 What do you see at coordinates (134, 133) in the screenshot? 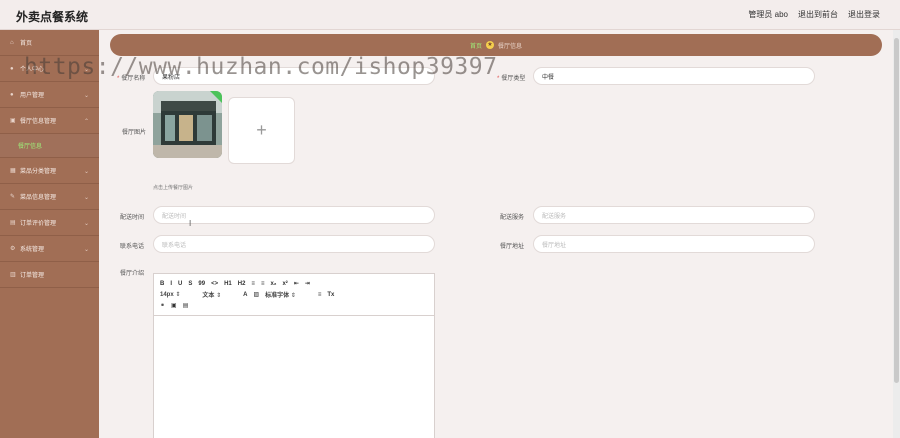
I see `image-label: 餐厅图片` at bounding box center [134, 133].